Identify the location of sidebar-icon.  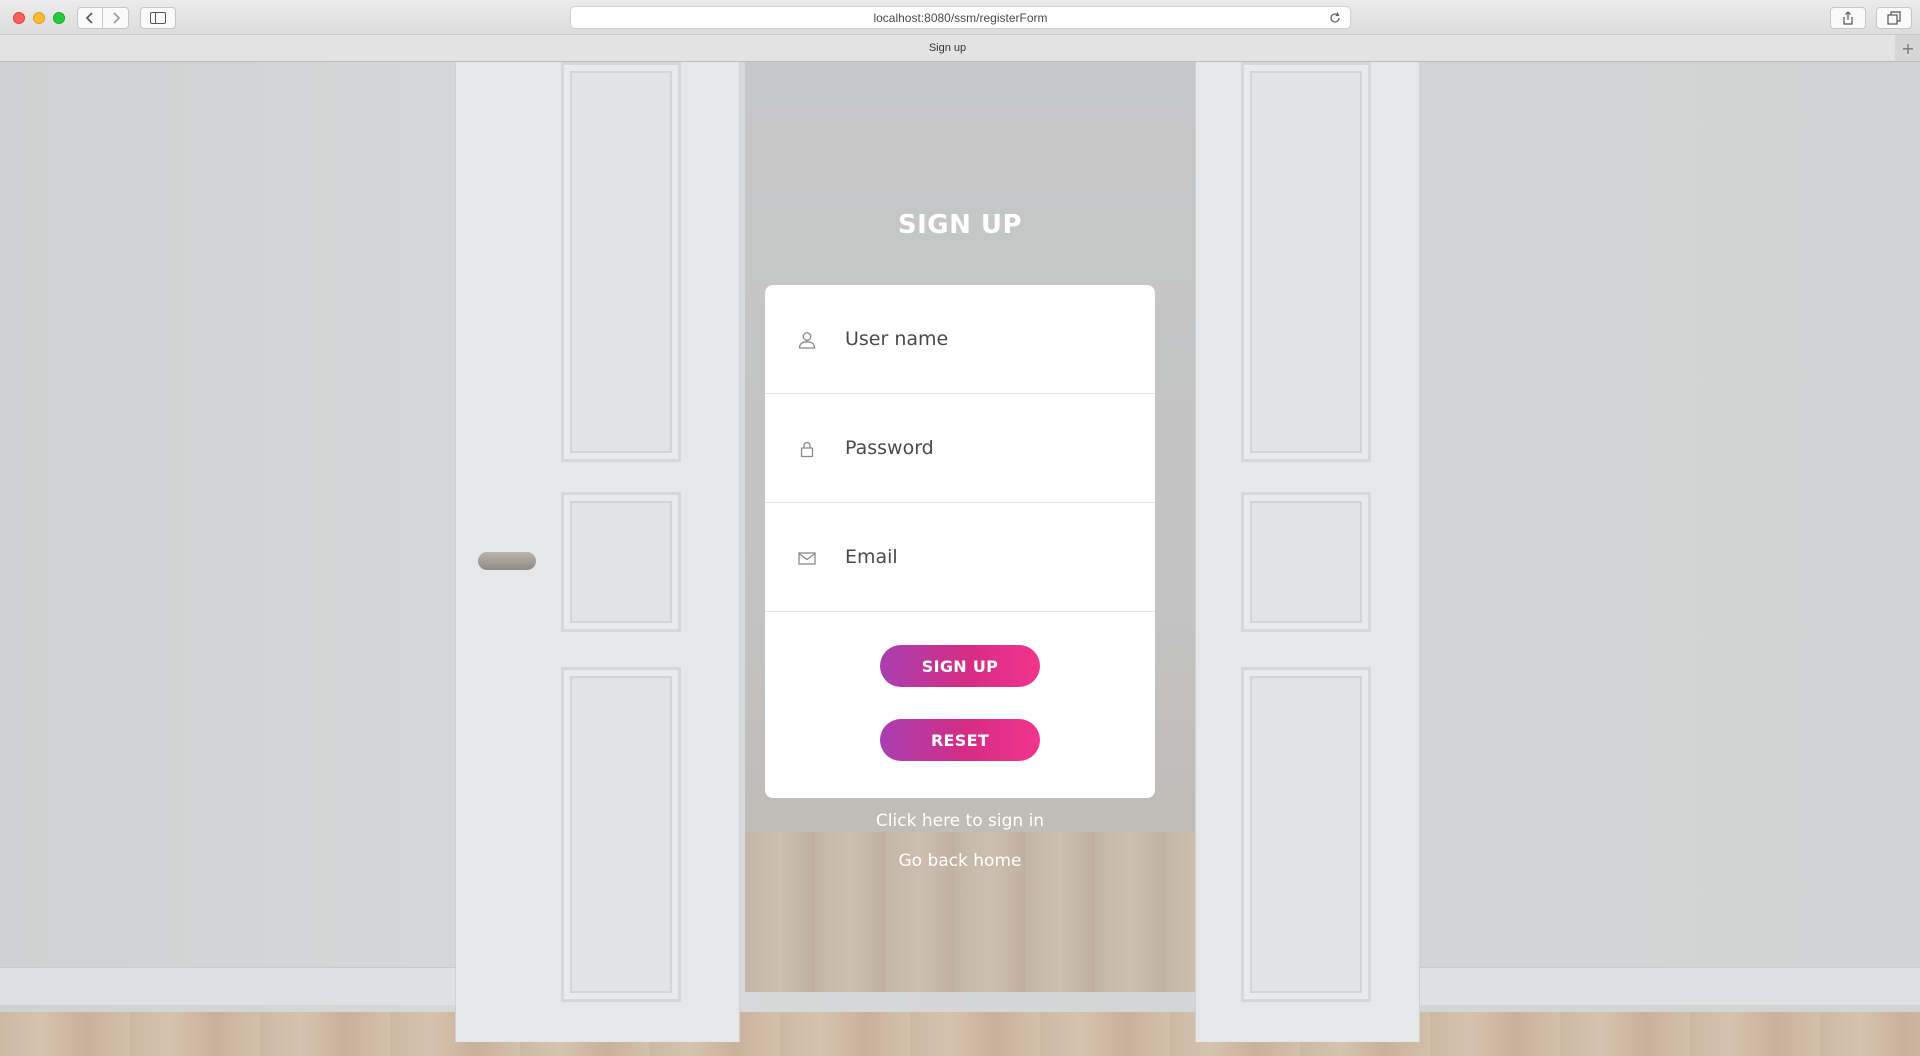
(158, 18).